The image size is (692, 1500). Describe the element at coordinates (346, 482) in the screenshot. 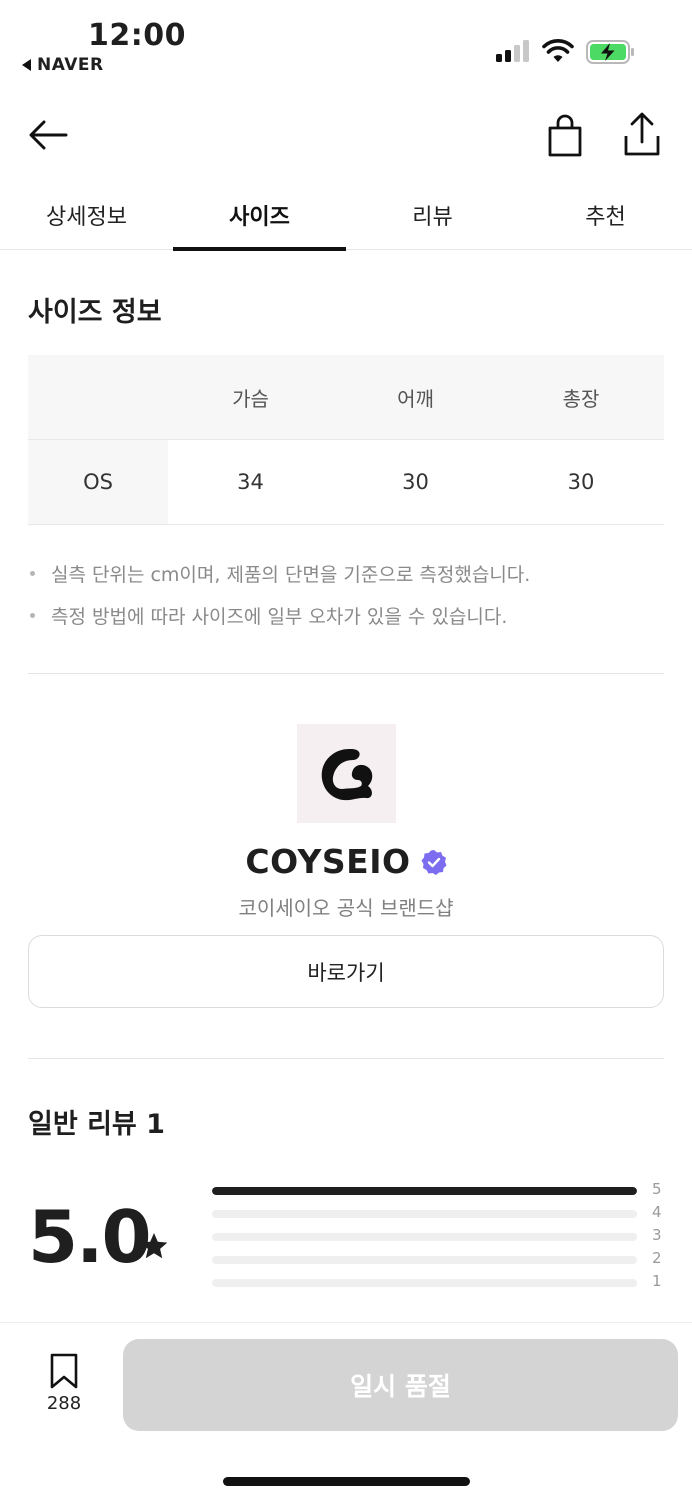

I see `table-row: OS 34 30 30` at that location.